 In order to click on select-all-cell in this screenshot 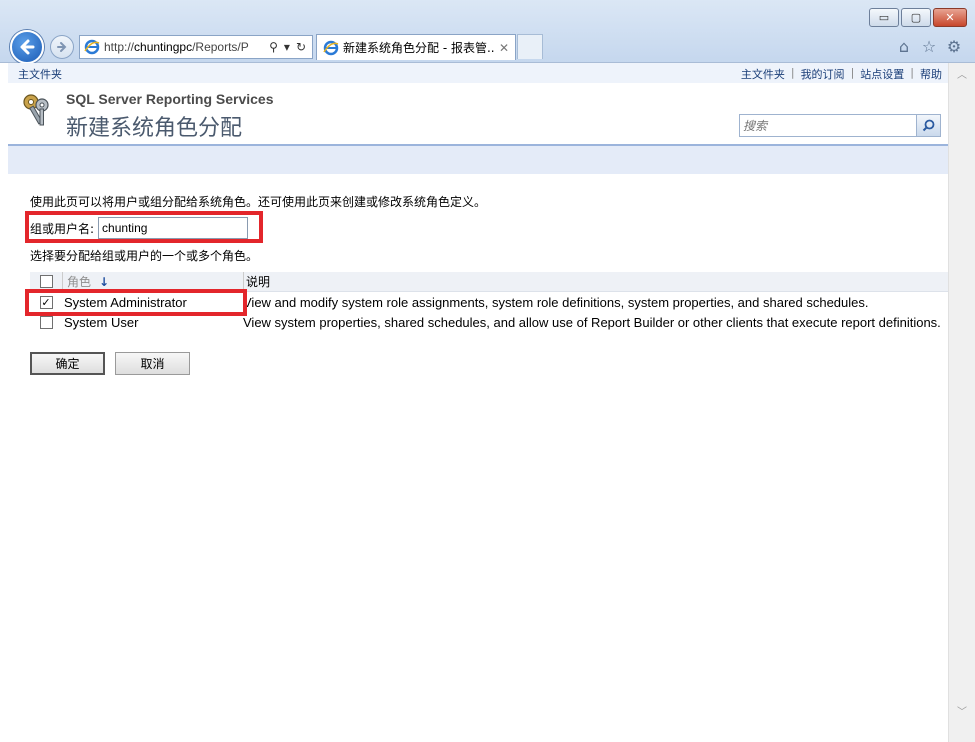, I will do `click(46, 281)`.